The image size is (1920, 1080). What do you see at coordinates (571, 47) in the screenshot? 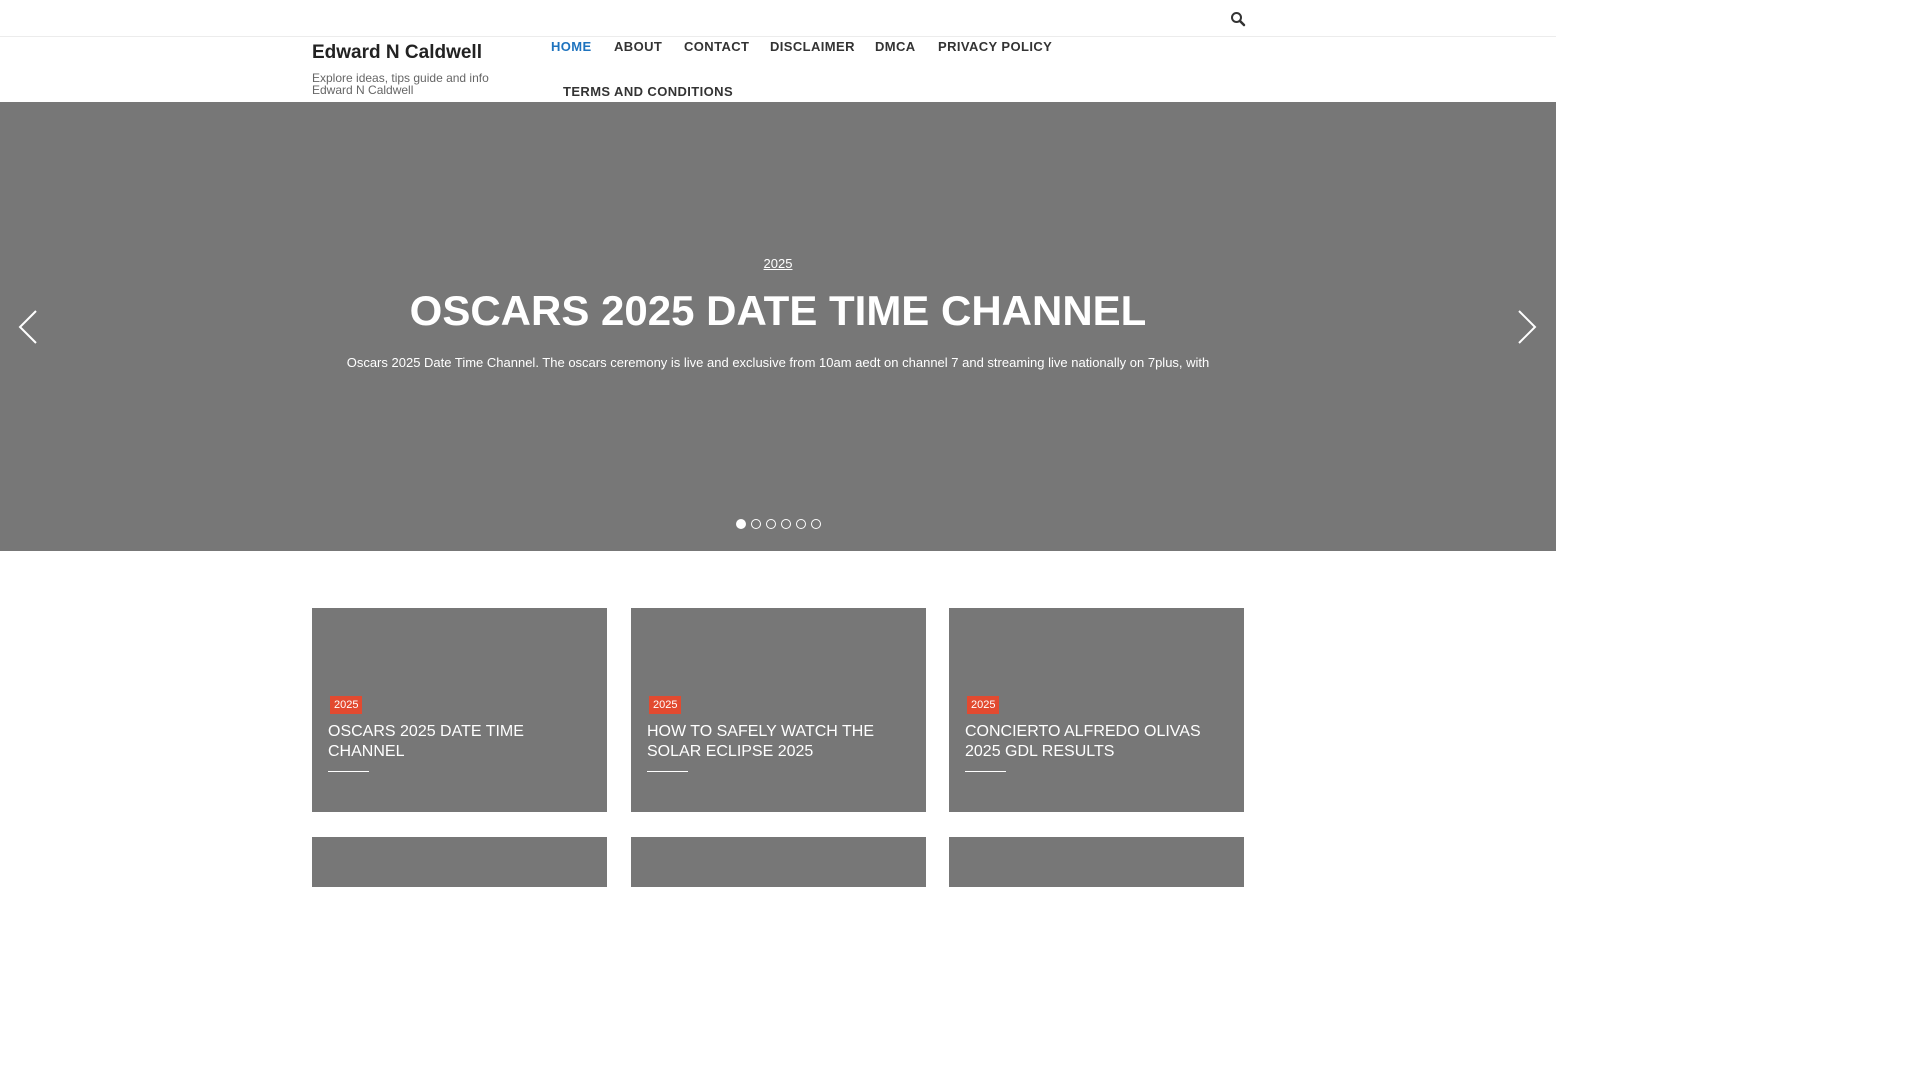
I see `nav-home: HOME` at bounding box center [571, 47].